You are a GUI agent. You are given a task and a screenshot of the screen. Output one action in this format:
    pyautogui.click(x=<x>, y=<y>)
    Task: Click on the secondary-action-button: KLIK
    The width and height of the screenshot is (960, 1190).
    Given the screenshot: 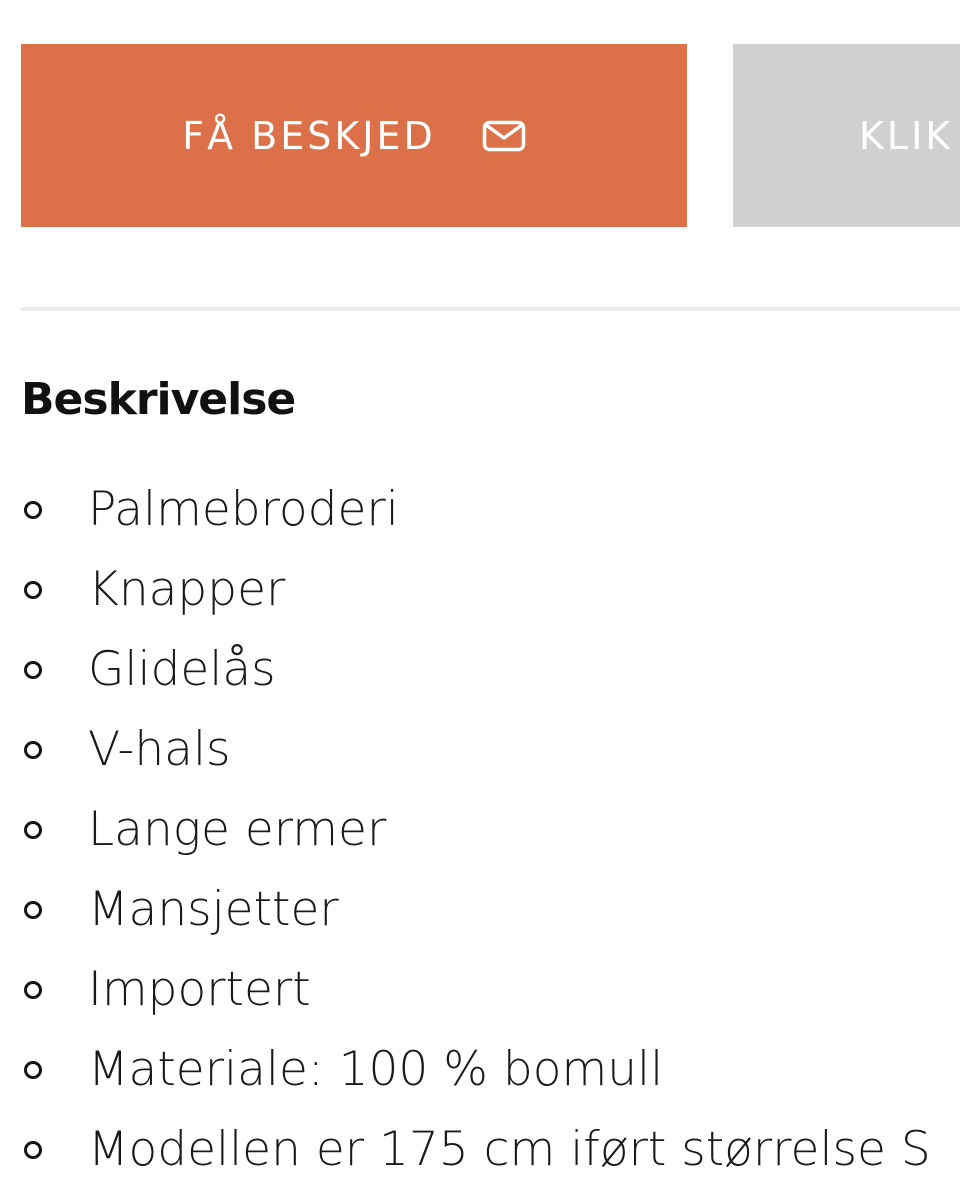 What is the action you would take?
    pyautogui.click(x=846, y=135)
    